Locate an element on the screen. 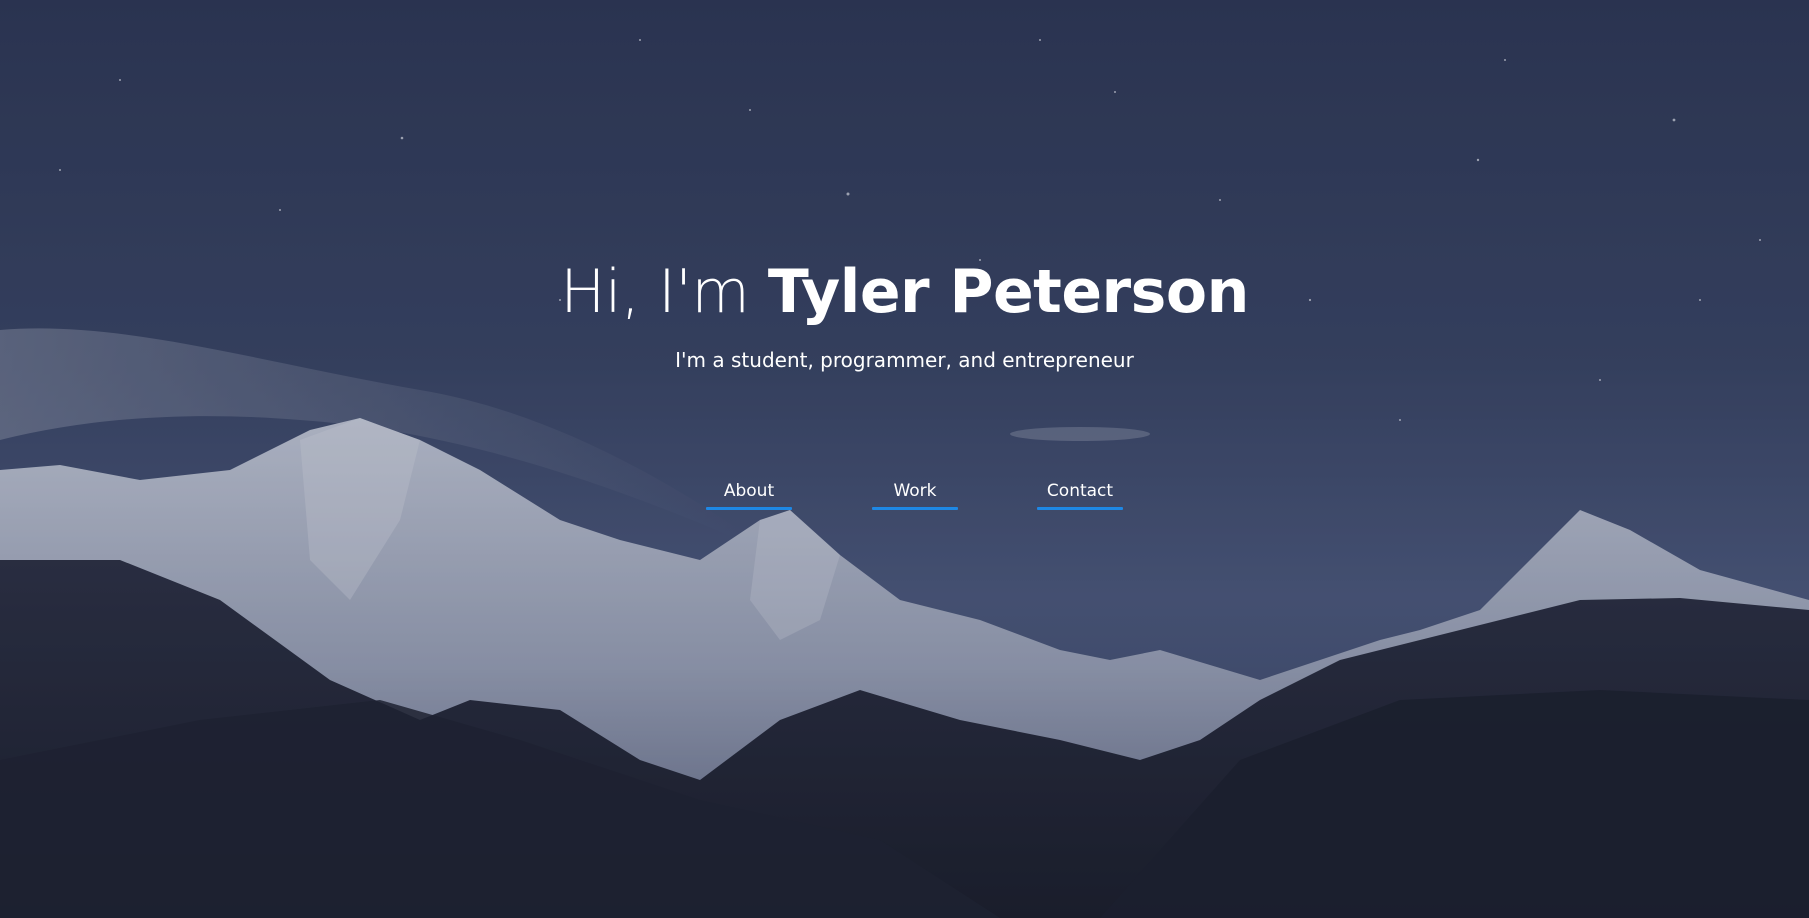  nav-link-contact-label: Contact is located at coordinates (1080, 491).